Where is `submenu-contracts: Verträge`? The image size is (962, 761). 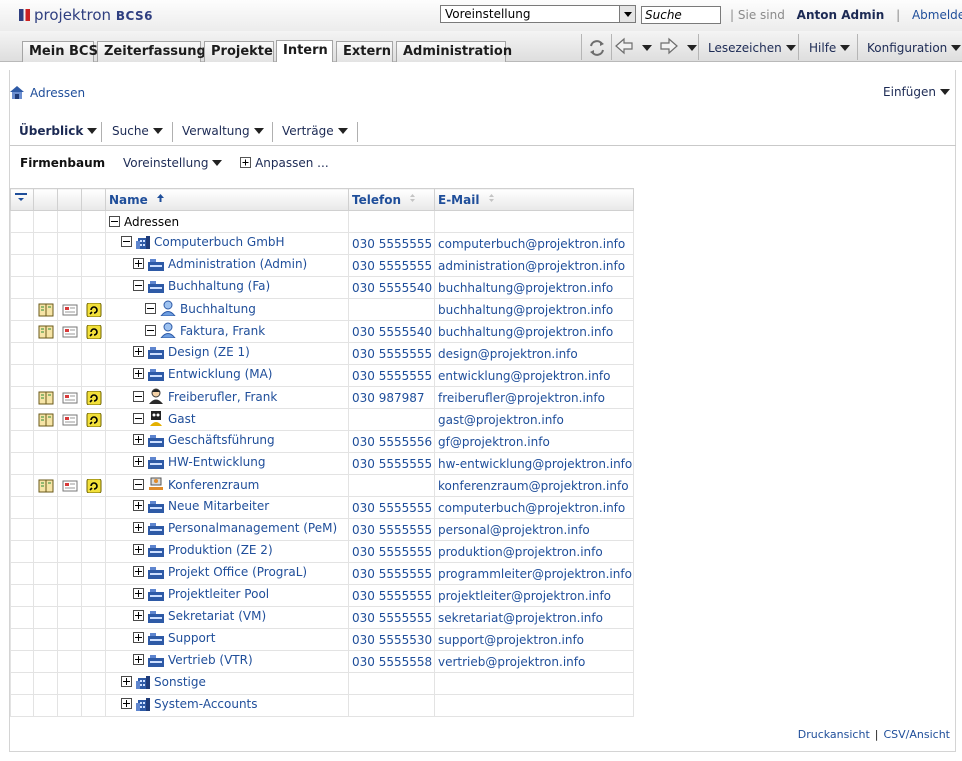
submenu-contracts: Verträge is located at coordinates (315, 131).